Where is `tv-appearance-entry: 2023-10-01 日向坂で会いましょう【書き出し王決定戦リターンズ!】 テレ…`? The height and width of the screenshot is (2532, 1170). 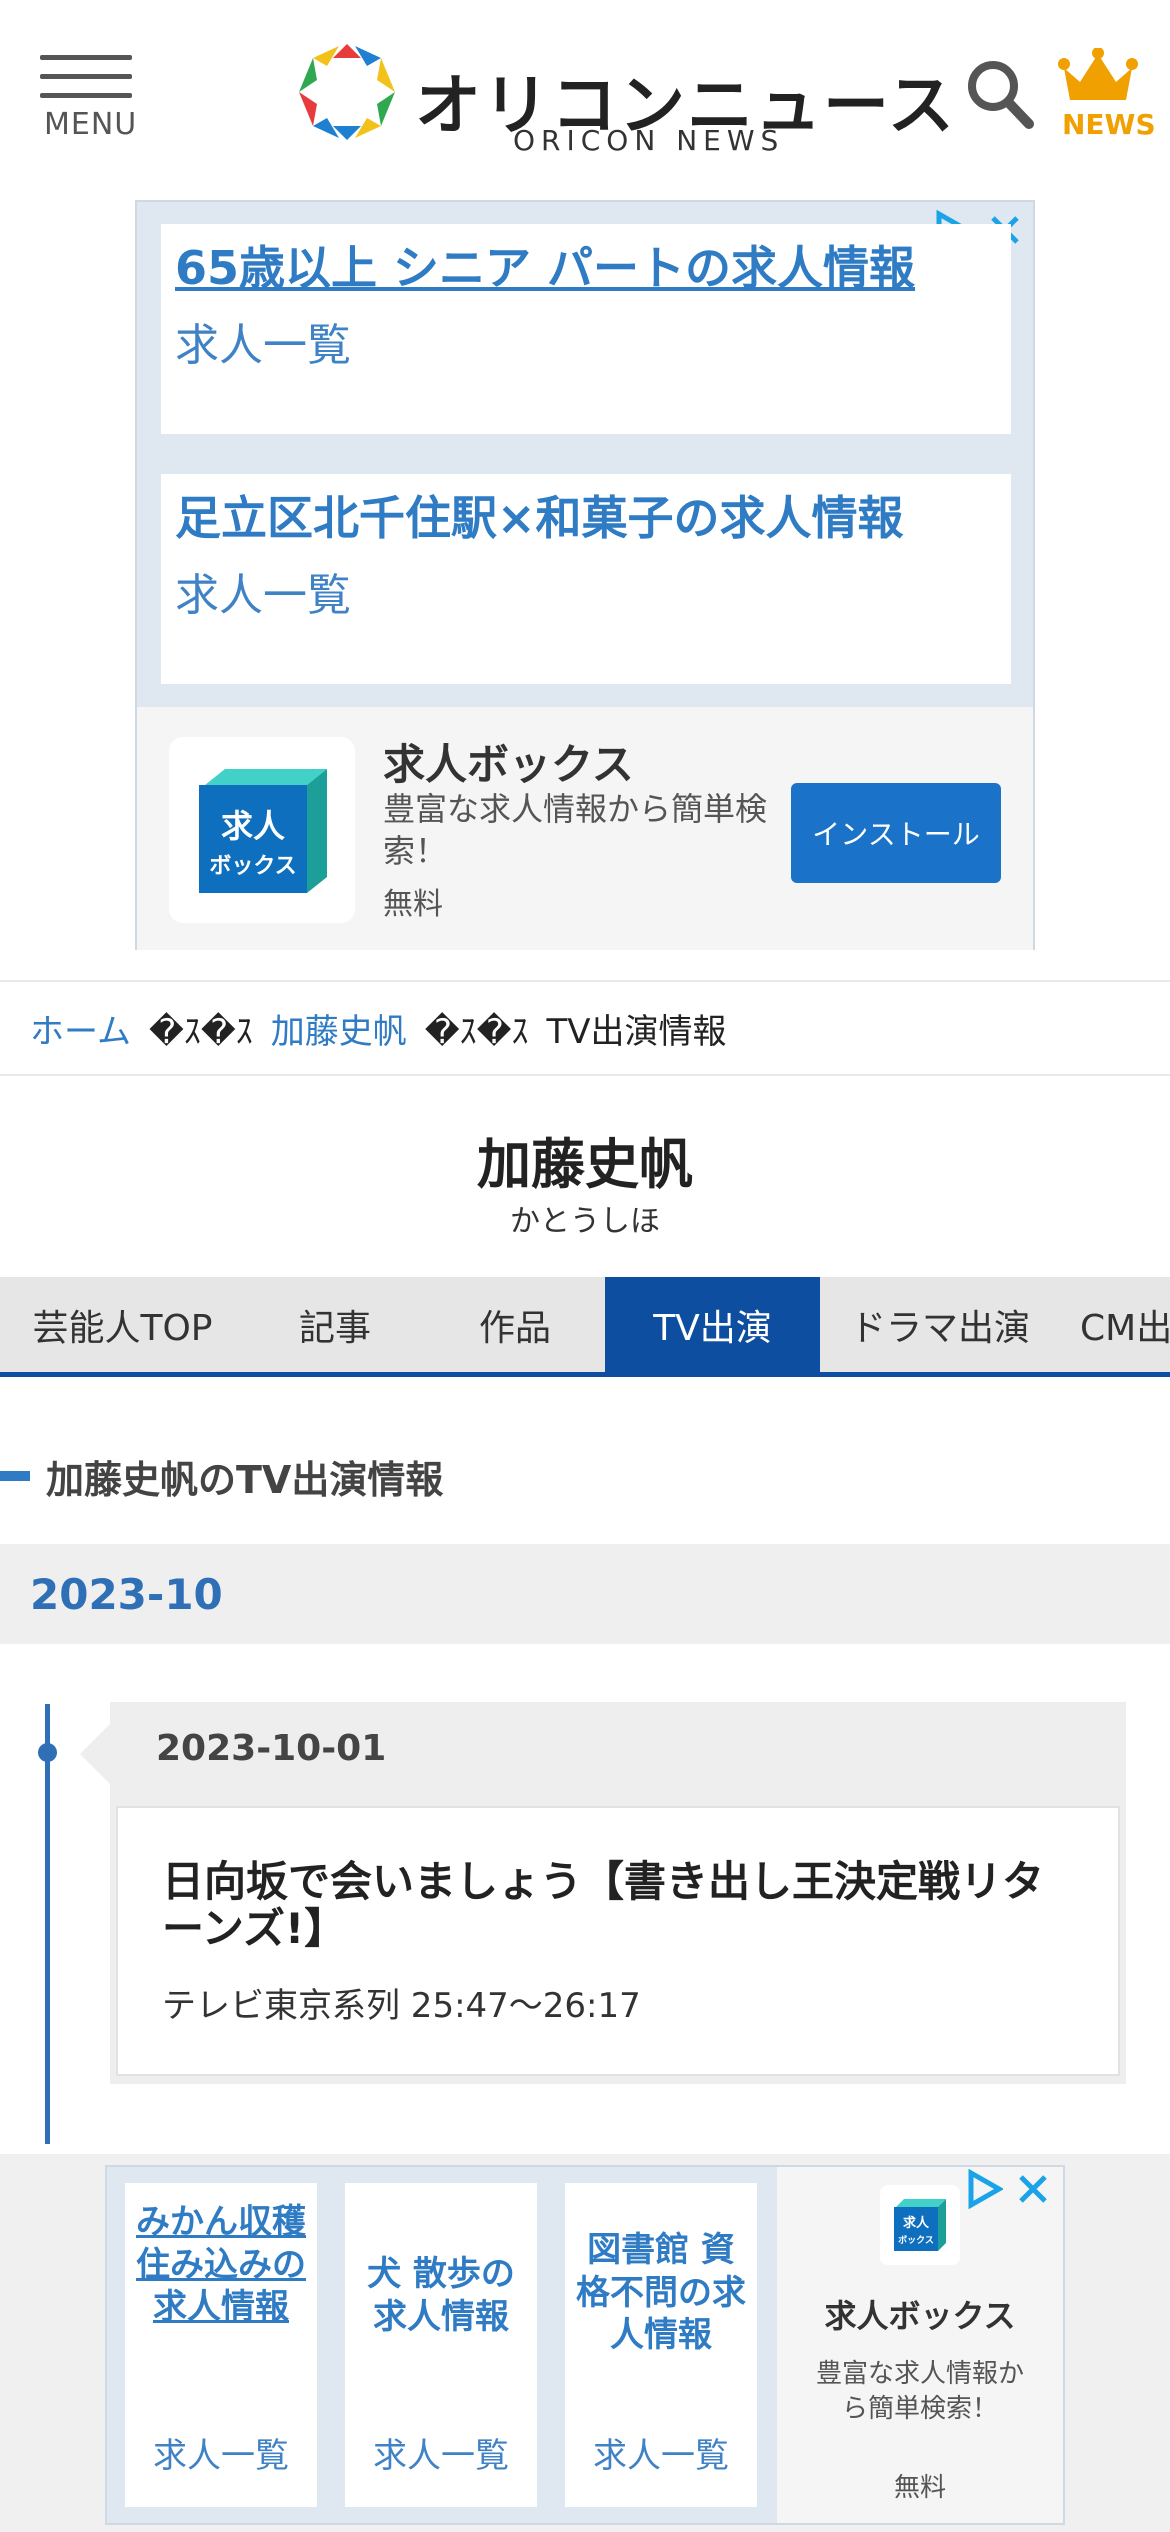 tv-appearance-entry: 2023-10-01 日向坂で会いましょう【書き出し王決定戦リターンズ!】 テレ… is located at coordinates (618, 1893).